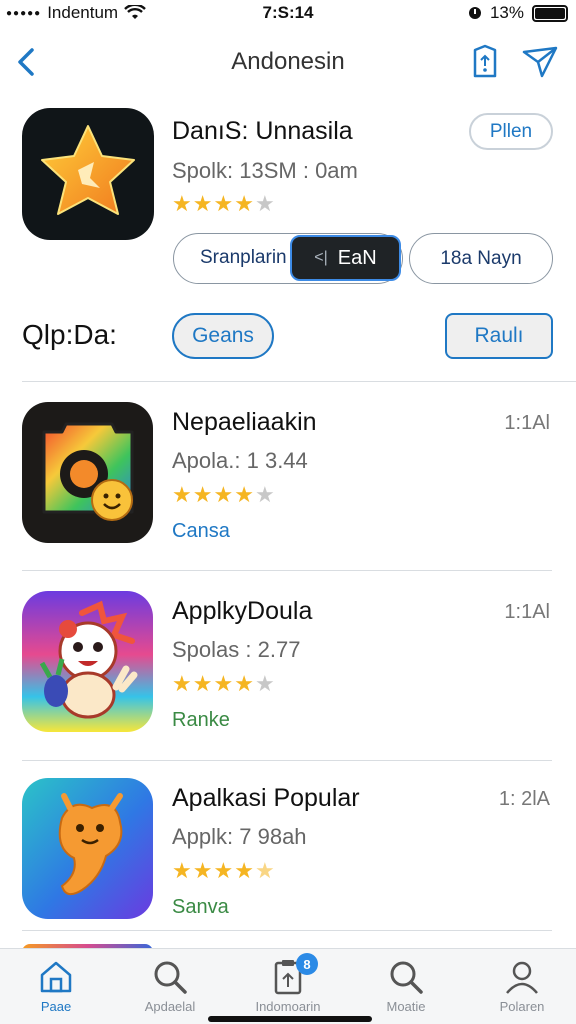  I want to click on smile-camera-app-icon, so click(87, 472).